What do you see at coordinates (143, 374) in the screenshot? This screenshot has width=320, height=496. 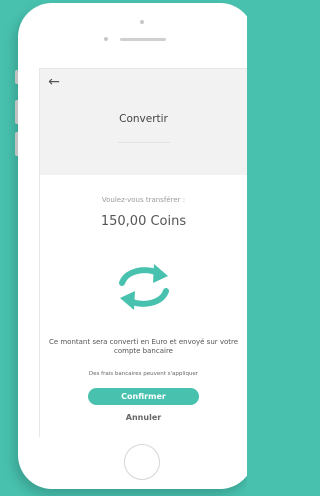 I see `fees-notice: Des frais bancaires peuvent s'appliquer` at bounding box center [143, 374].